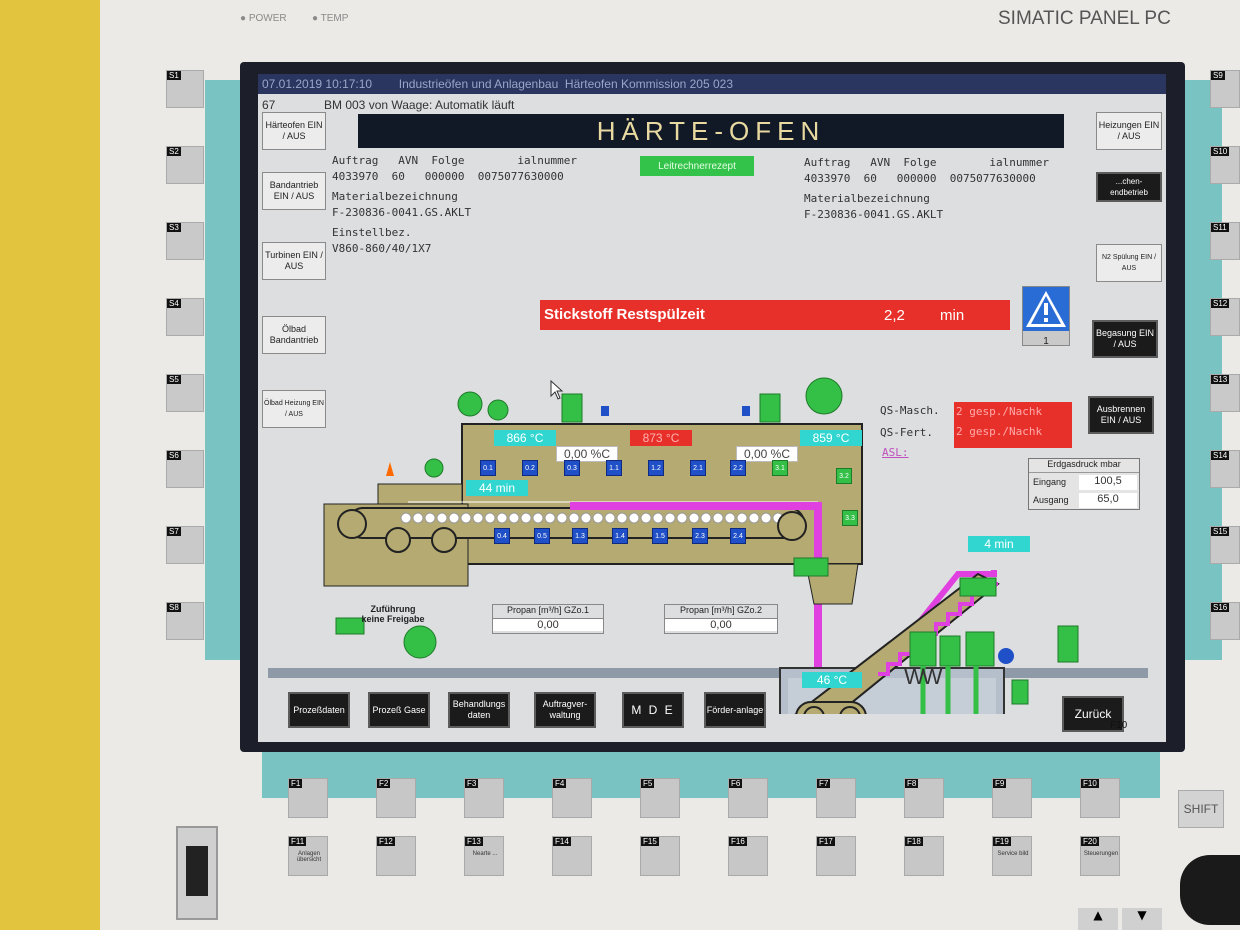 The width and height of the screenshot is (1240, 930). I want to click on prozess-gase-button: Prozeß Gase, so click(399, 710).